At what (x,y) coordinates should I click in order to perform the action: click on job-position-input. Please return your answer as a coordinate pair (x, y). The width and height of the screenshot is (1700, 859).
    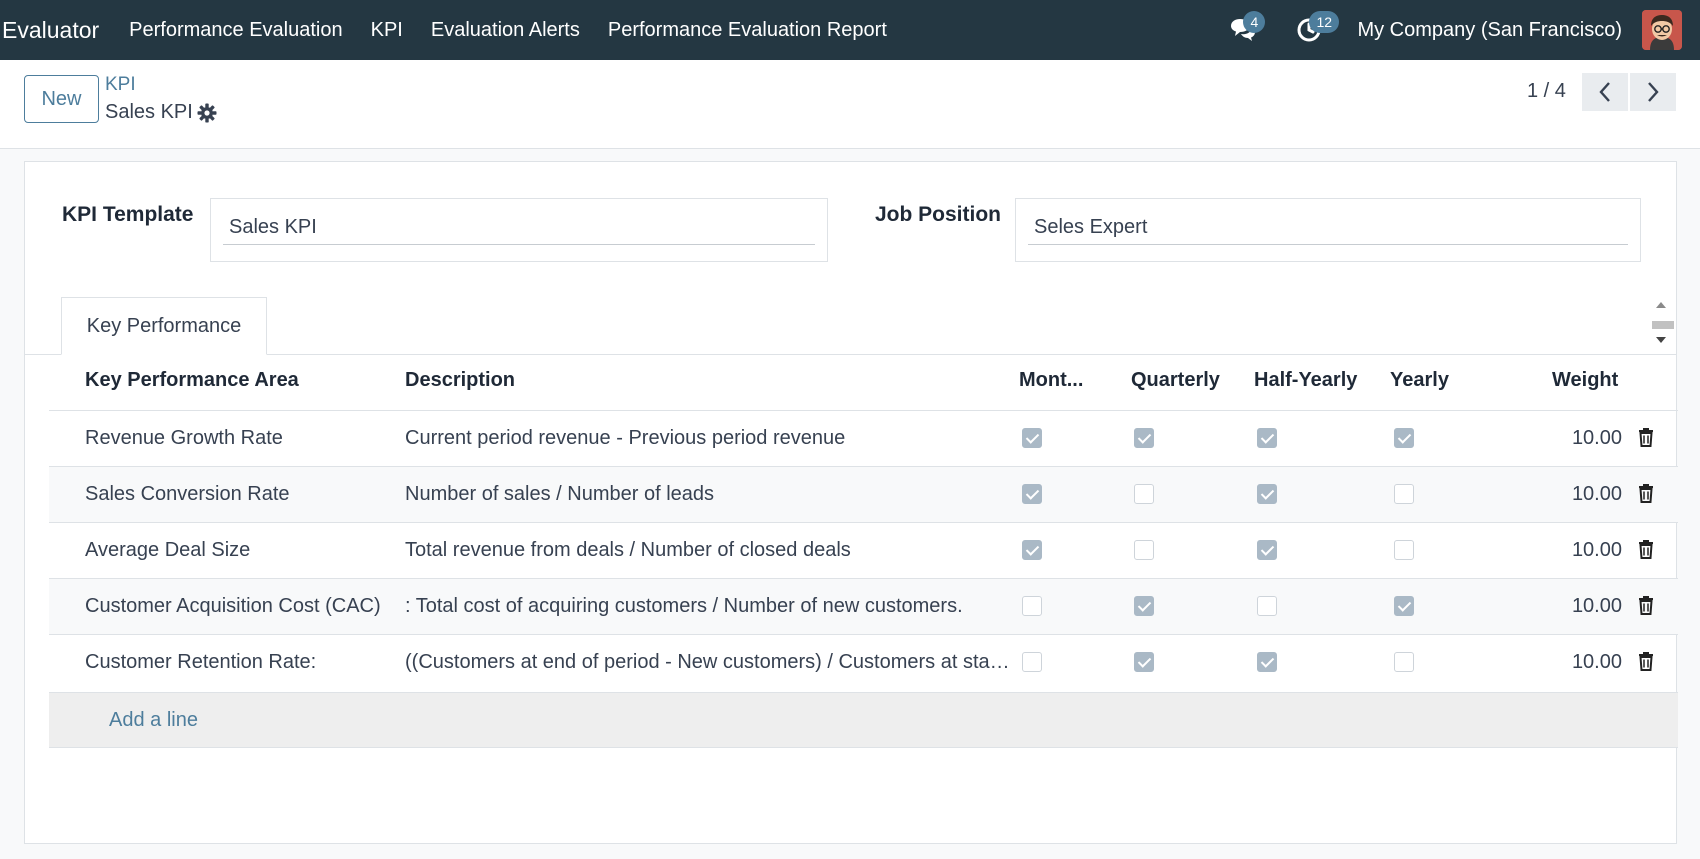
    Looking at the image, I should click on (1328, 228).